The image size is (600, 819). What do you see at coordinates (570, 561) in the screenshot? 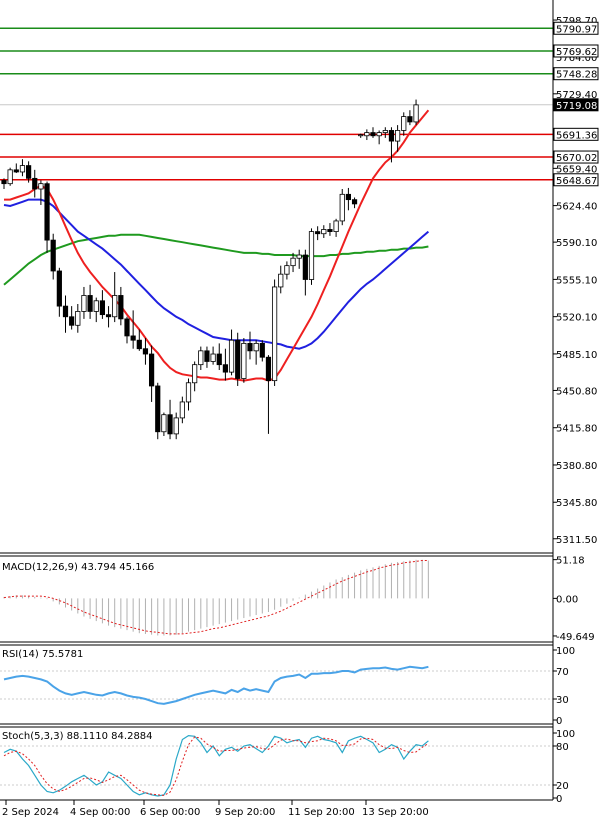
I see `indicator-tick-label: 51.18` at bounding box center [570, 561].